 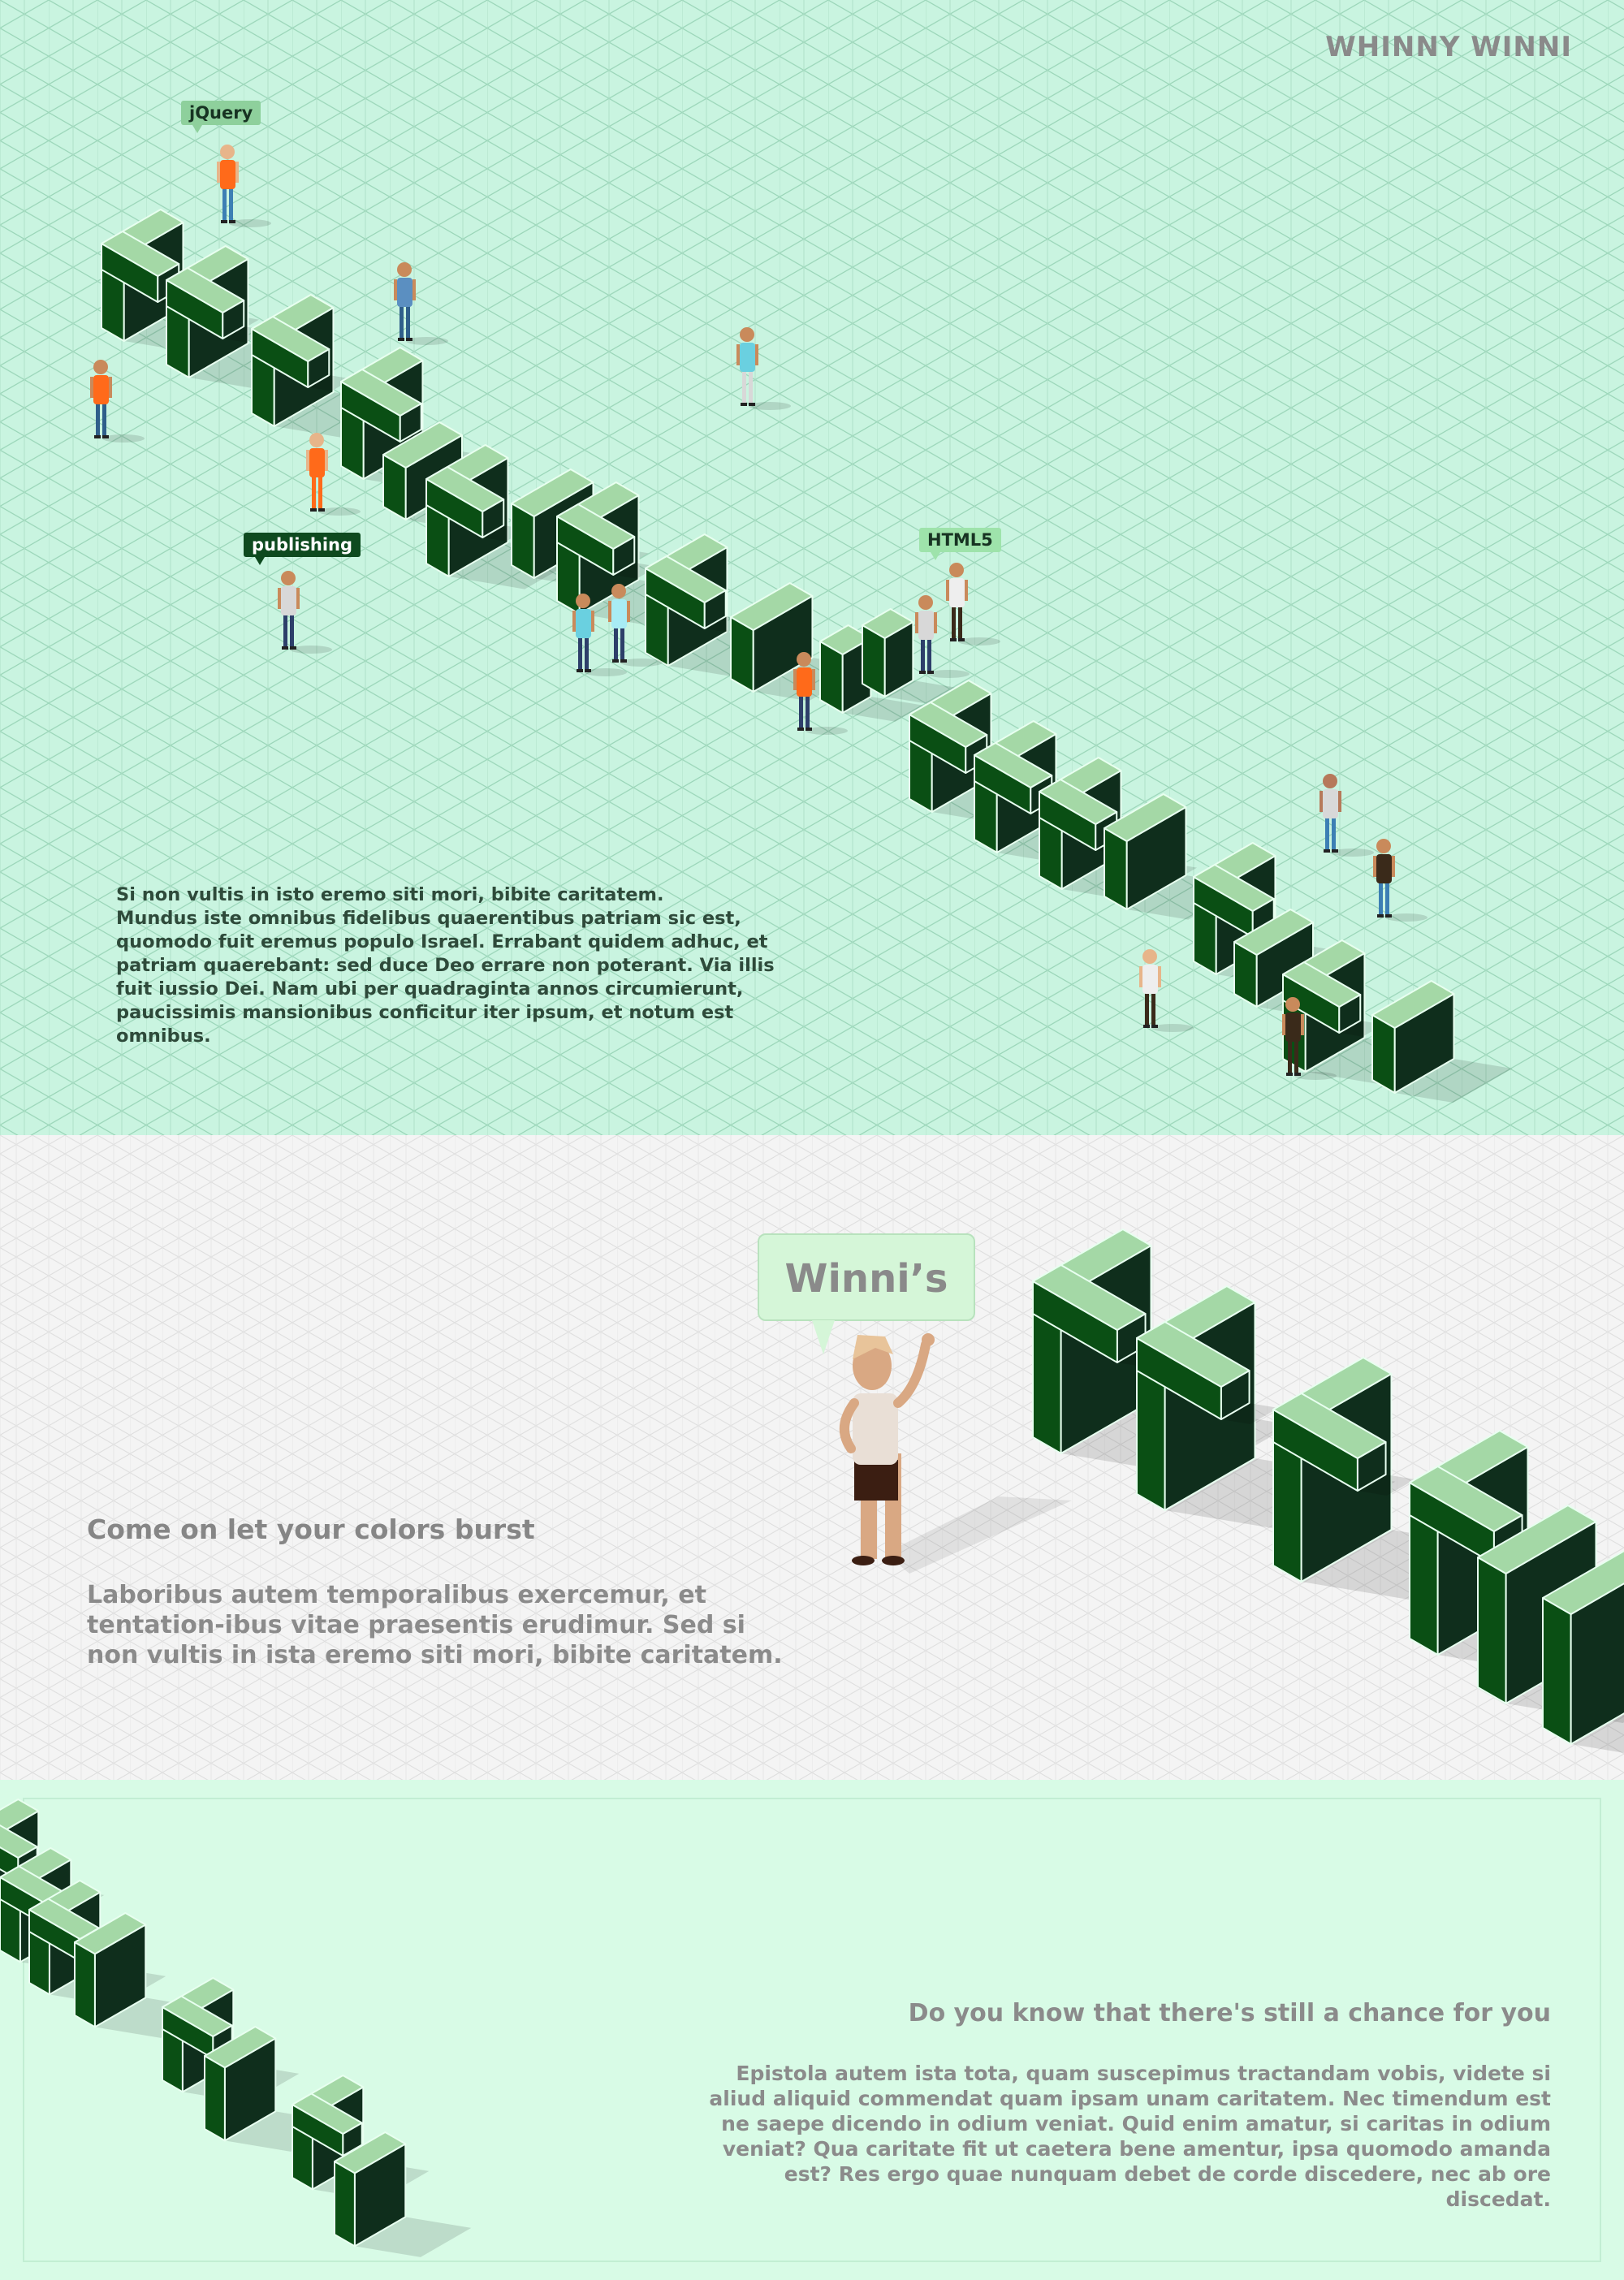 I want to click on winni-hand, so click(x=929, y=1339).